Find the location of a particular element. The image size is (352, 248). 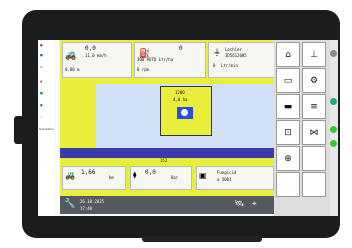

far-right-strip is located at coordinates (334, 128).